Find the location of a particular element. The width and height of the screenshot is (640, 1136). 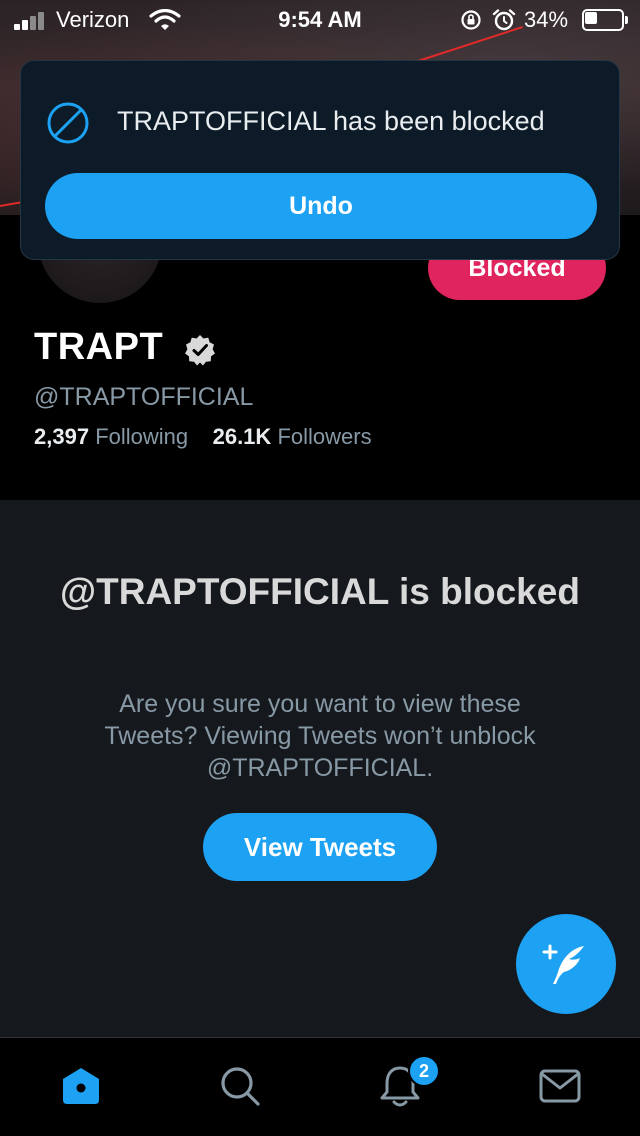

verified-icon is located at coordinates (200, 350).